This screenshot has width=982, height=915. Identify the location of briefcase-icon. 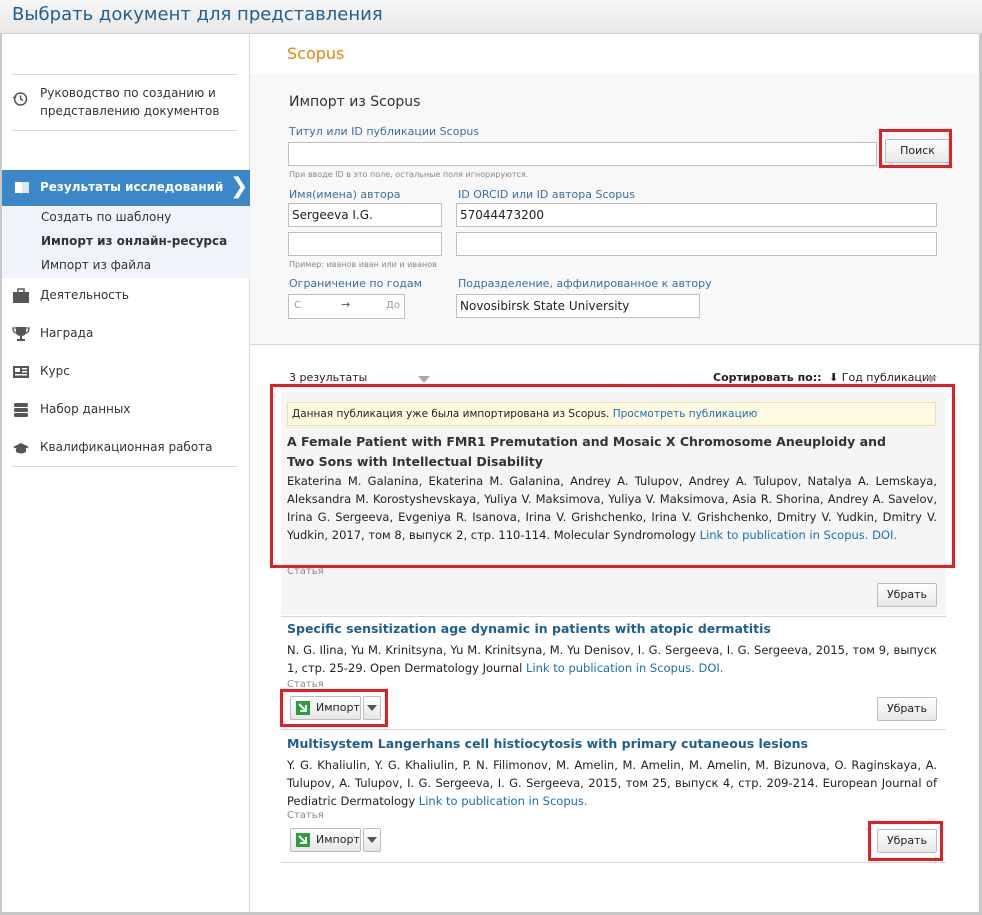
(21, 295).